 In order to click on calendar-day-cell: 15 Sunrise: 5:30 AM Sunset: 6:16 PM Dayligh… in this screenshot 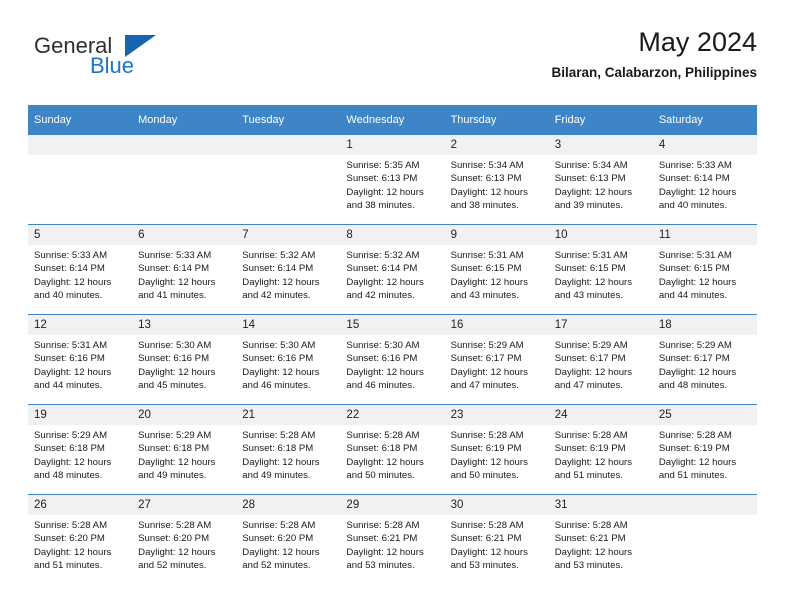, I will do `click(392, 359)`.